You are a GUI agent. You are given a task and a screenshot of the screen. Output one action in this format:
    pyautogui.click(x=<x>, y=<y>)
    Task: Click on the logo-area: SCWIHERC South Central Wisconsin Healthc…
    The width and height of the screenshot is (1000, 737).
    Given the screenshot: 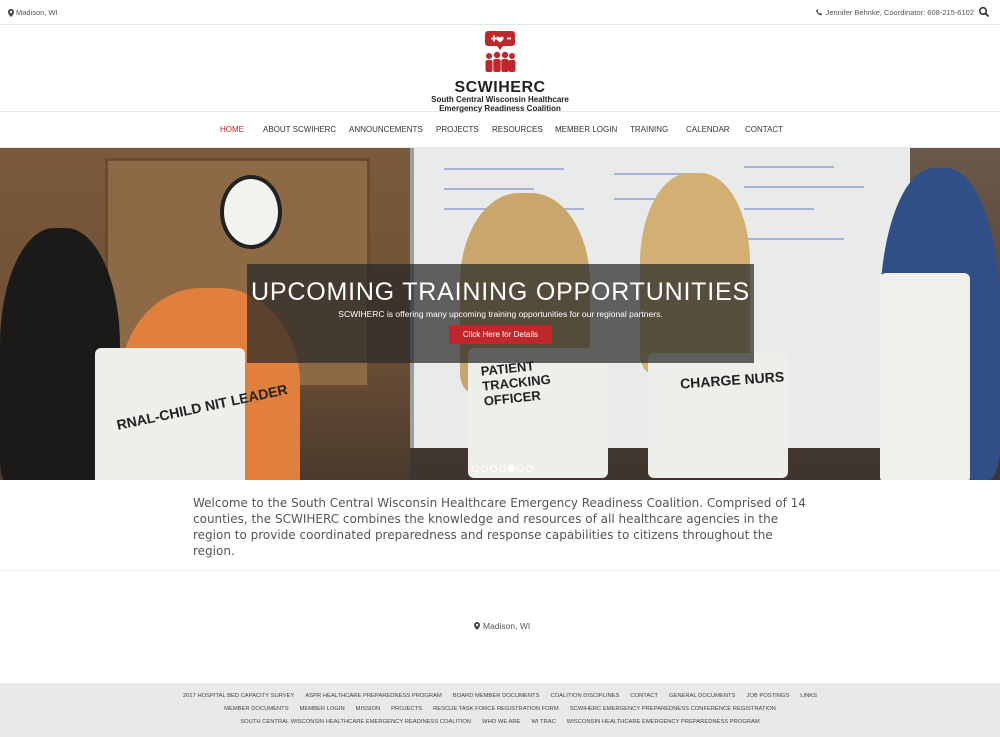 What is the action you would take?
    pyautogui.click(x=500, y=69)
    